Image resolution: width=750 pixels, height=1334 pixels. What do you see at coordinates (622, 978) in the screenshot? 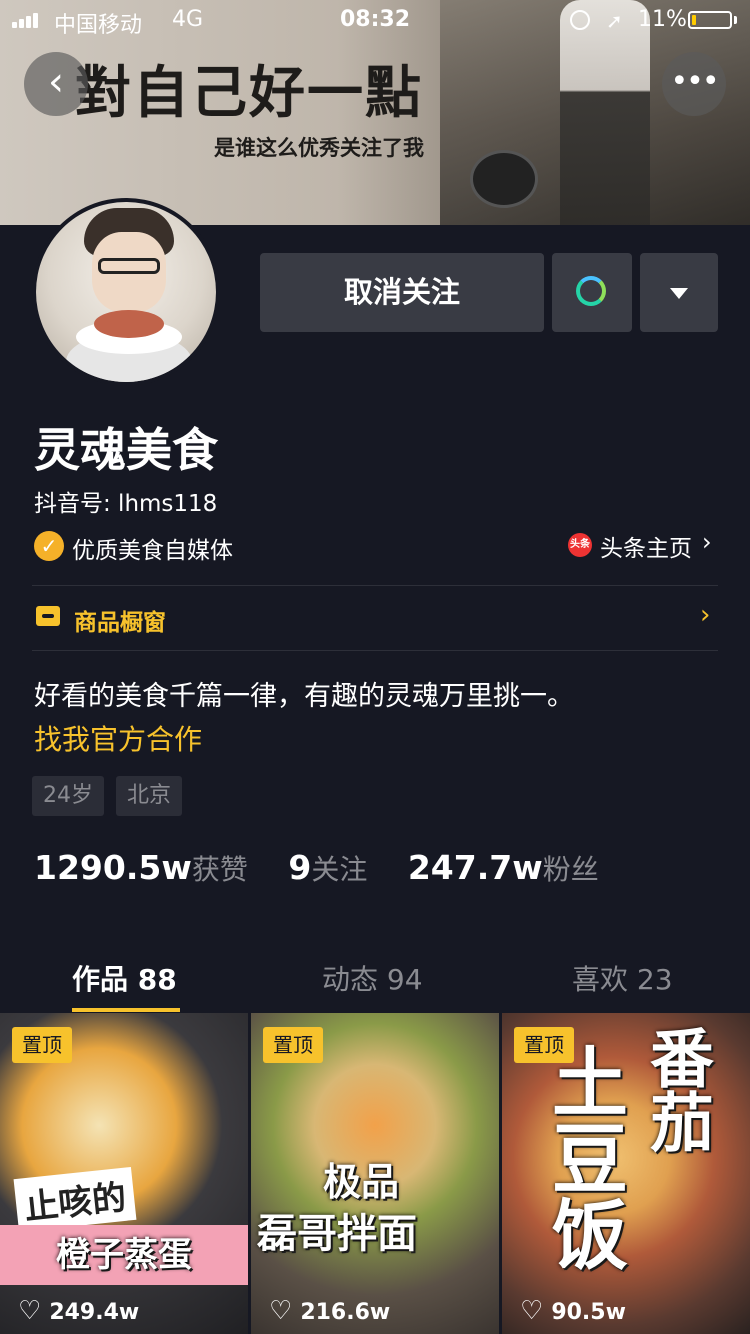
I see `tab-likes: 喜欢 23` at bounding box center [622, 978].